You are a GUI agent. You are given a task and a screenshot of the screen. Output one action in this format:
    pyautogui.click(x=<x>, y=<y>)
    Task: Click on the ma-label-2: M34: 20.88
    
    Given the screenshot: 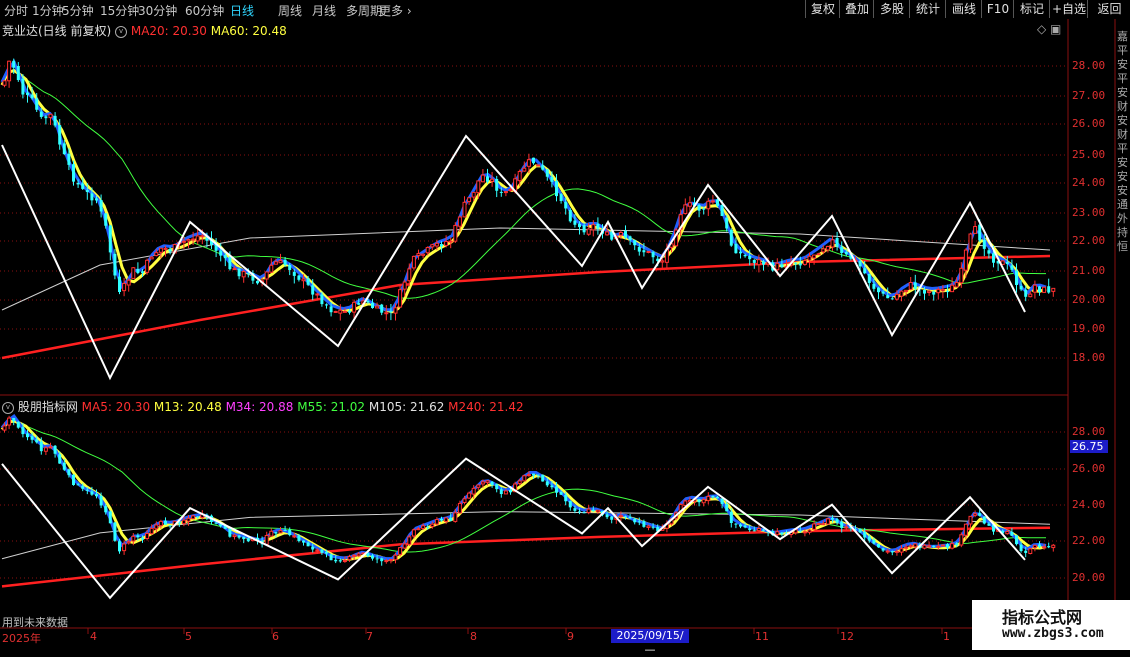 What is the action you would take?
    pyautogui.click(x=257, y=407)
    